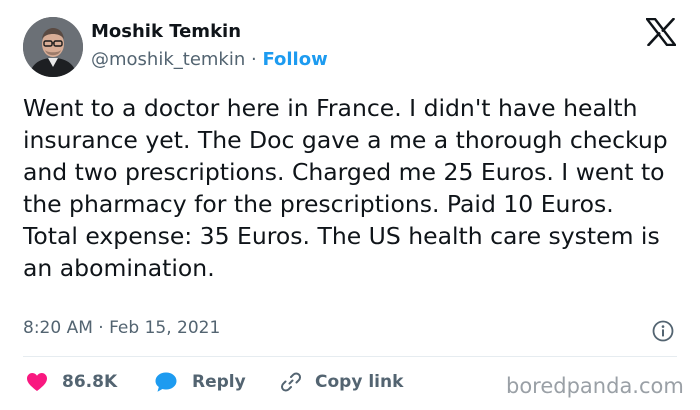  Describe the element at coordinates (121, 328) in the screenshot. I see `tweet-timestamp: 8:20 AM · Feb 15, 2021` at that location.